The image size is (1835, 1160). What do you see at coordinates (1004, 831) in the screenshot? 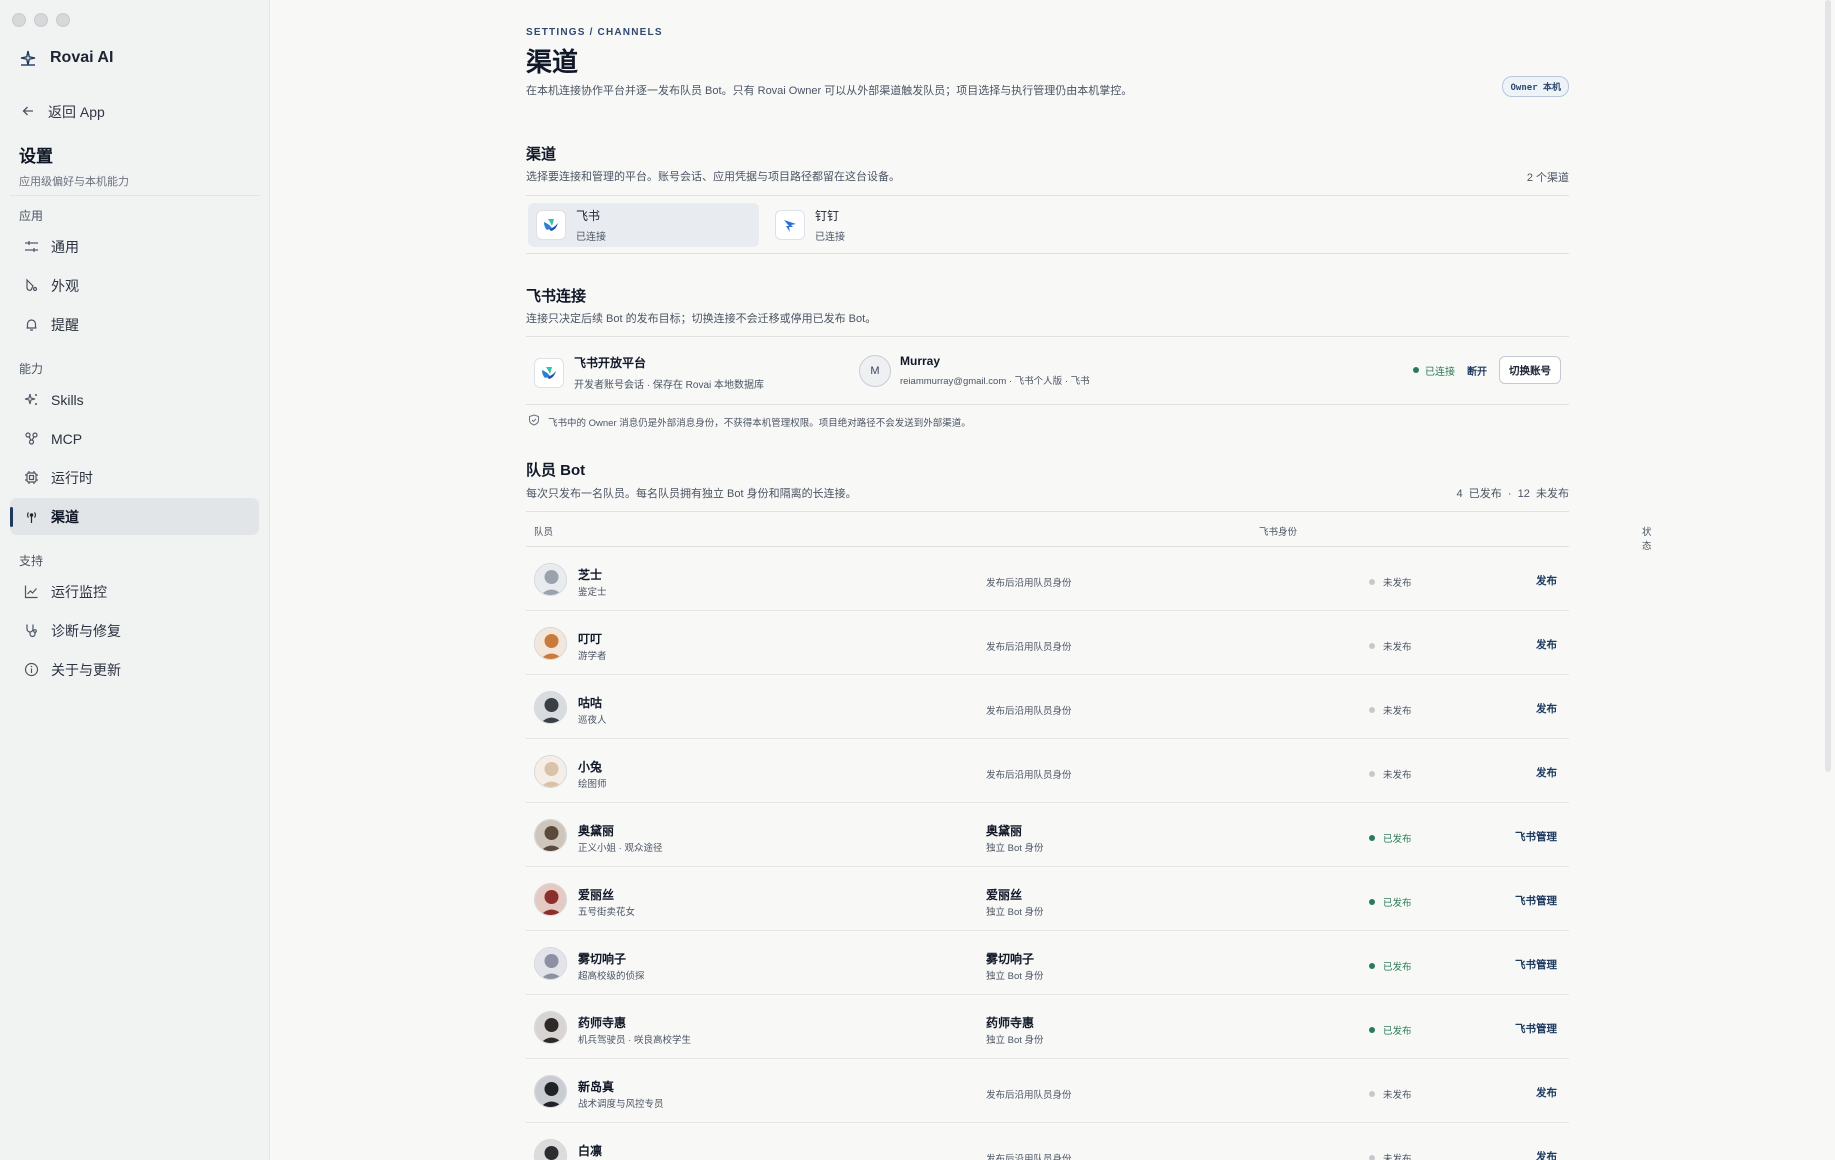
I see `bot-identity-name: 奥黛丽` at bounding box center [1004, 831].